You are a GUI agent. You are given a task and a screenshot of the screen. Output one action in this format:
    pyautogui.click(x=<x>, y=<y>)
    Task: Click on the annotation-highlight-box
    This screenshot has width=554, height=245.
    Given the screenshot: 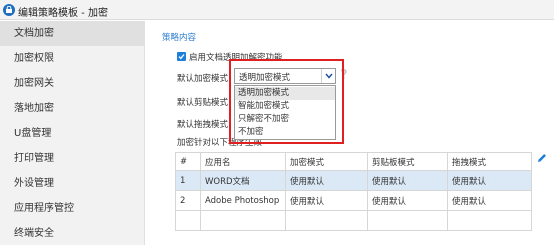 What is the action you would take?
    pyautogui.click(x=286, y=101)
    